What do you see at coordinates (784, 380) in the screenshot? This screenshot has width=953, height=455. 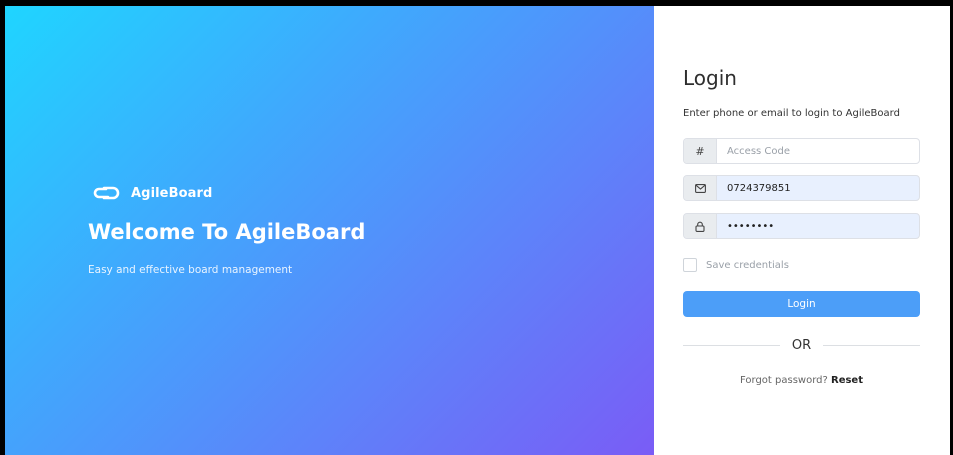 I see `forgot-password-text: Forgot password?` at bounding box center [784, 380].